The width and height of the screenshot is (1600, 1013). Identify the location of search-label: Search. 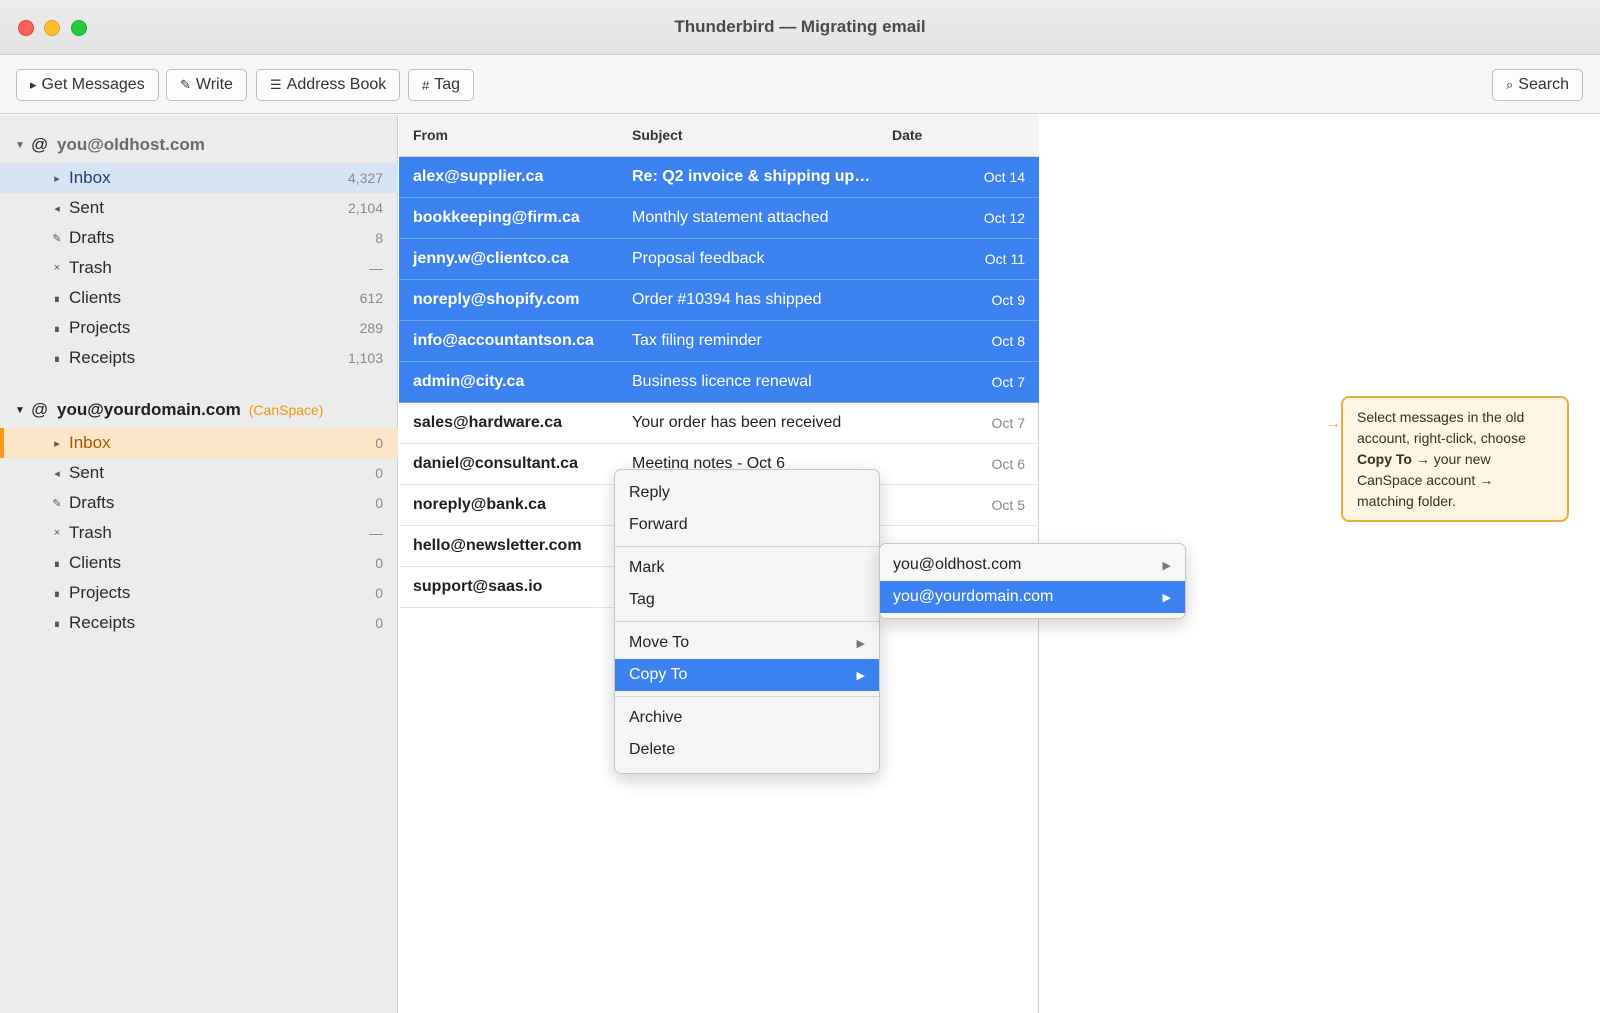
(1543, 84).